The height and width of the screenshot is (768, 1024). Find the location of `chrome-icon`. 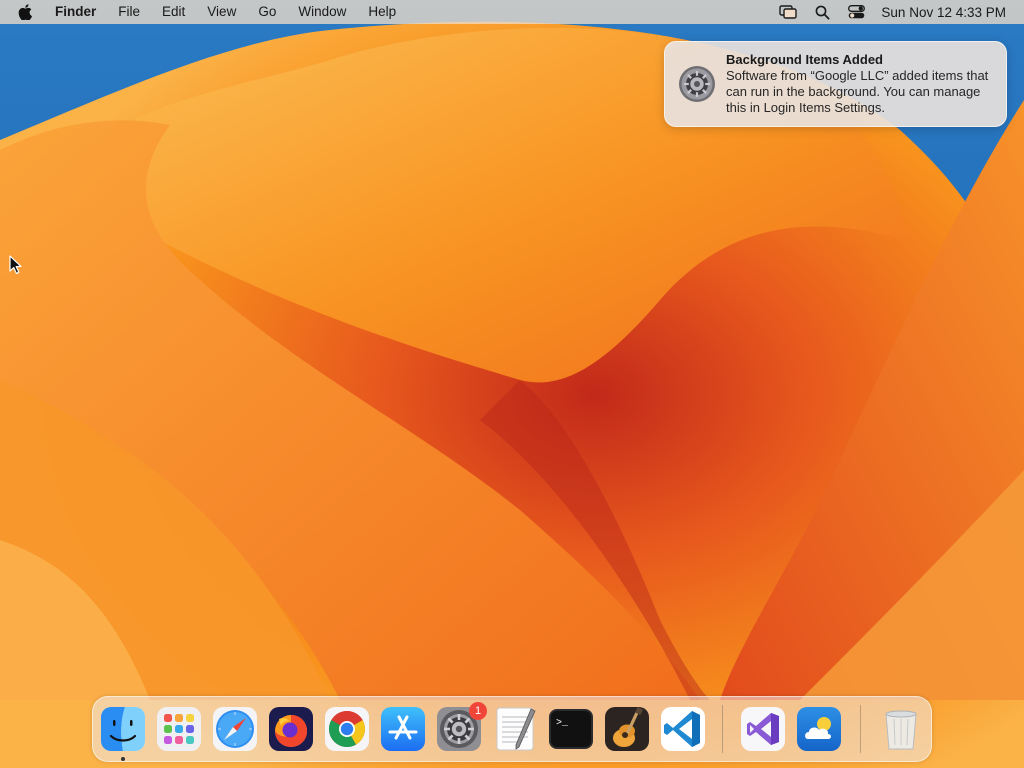

chrome-icon is located at coordinates (347, 729).